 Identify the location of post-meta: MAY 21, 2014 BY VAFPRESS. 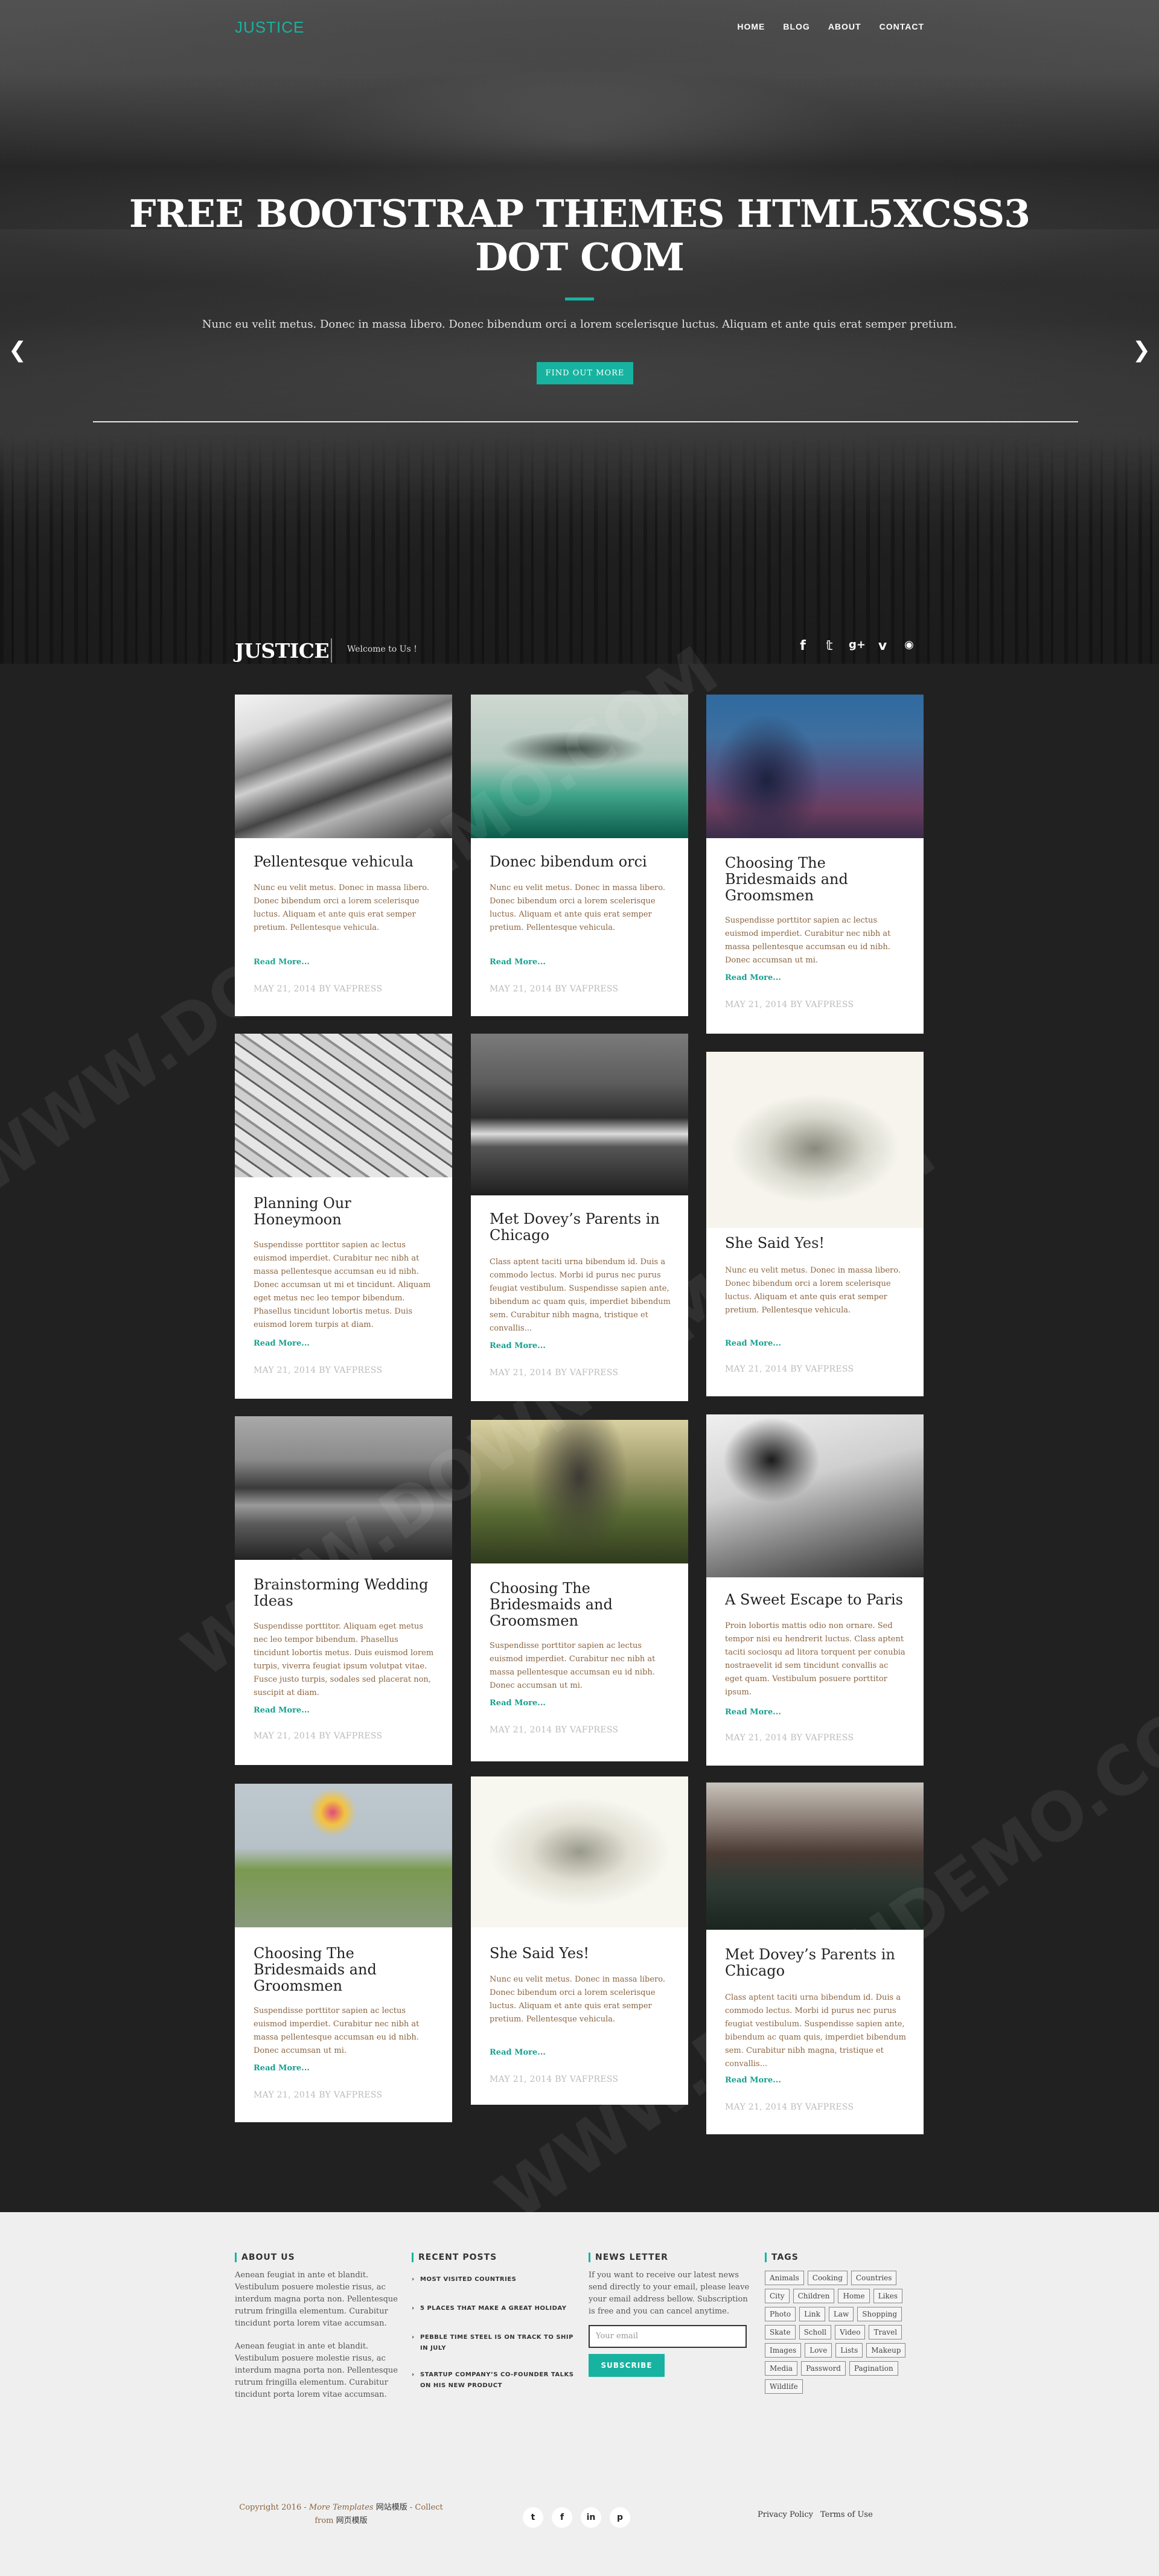
(318, 1736).